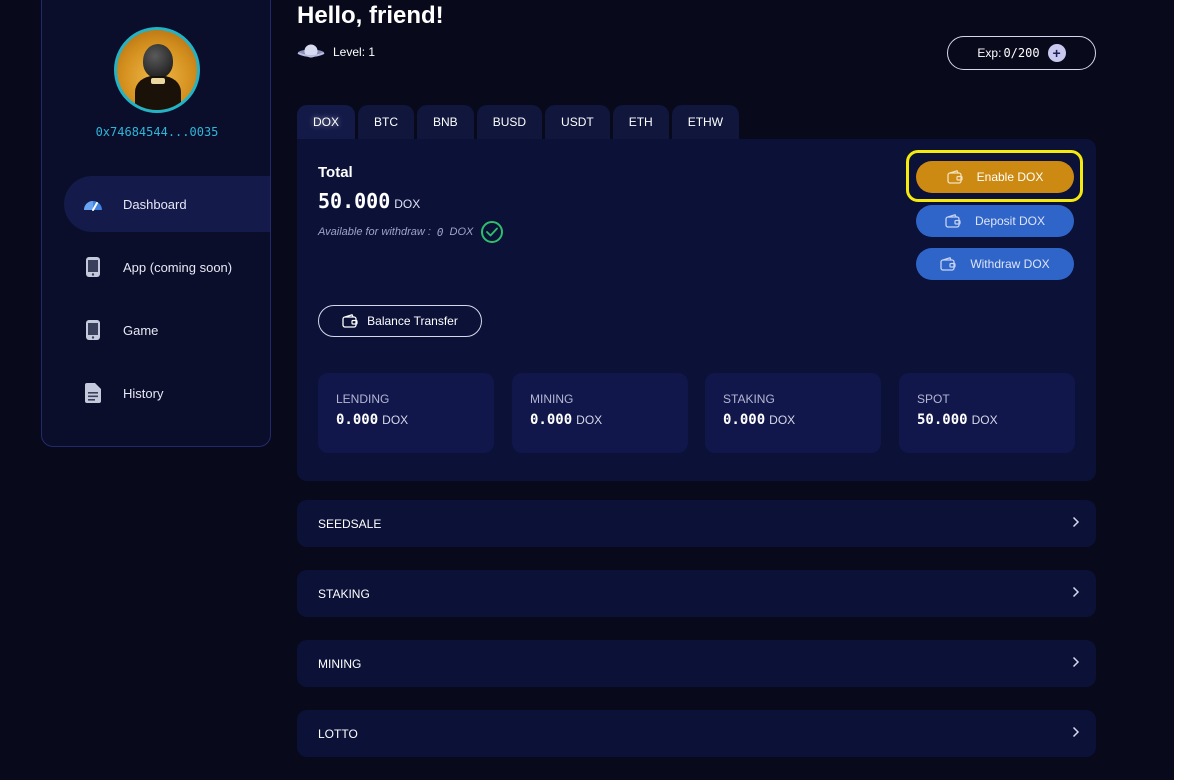  I want to click on tab-usdt: USDT, so click(577, 122).